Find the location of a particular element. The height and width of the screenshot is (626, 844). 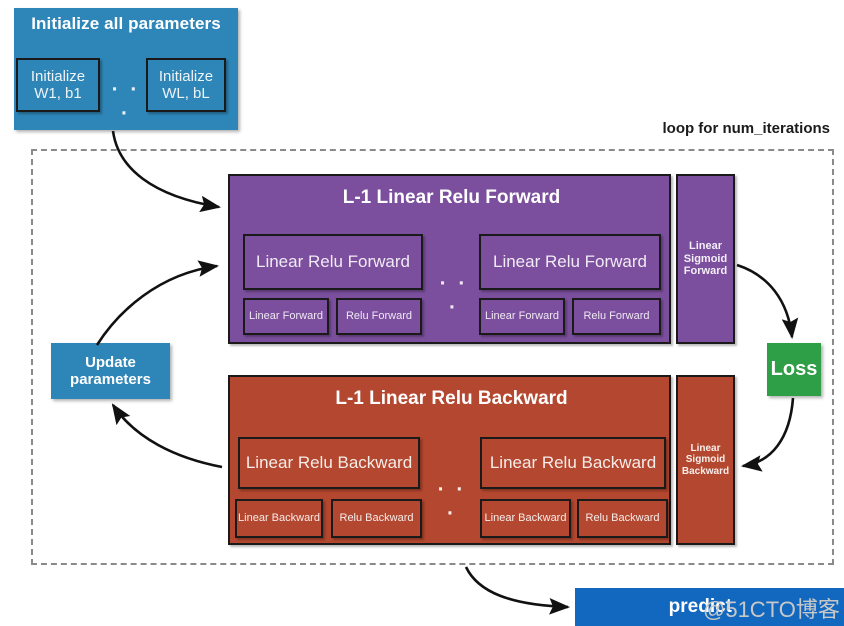

relu-backward-box-1: Relu Backward is located at coordinates (376, 518).